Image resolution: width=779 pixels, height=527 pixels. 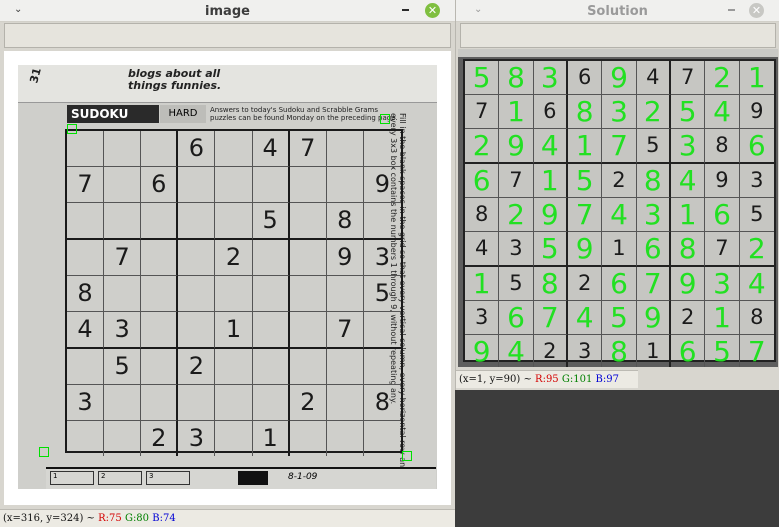 I want to click on sudoku-header: SUDOKU, so click(x=113, y=114).